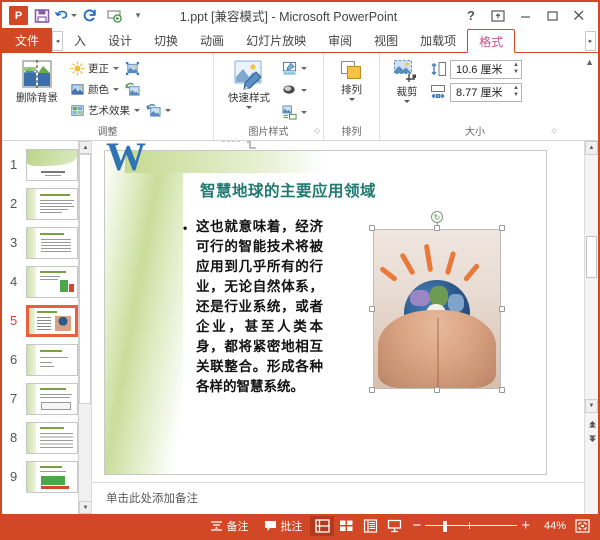  Describe the element at coordinates (551, 526) in the screenshot. I see `zoom-level-label: 44%` at that location.